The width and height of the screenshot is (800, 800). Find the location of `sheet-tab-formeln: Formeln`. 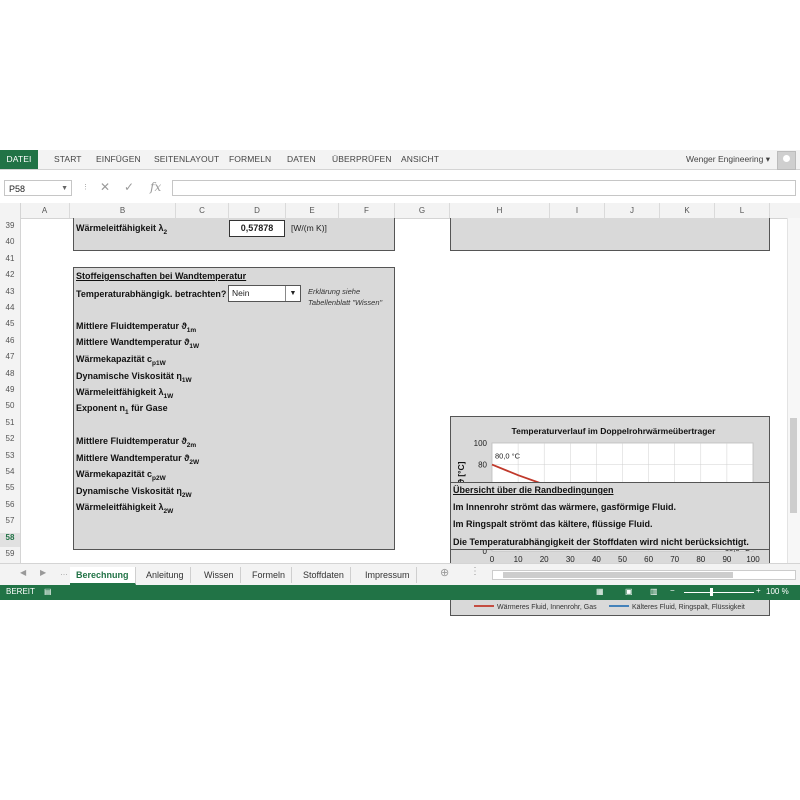

sheet-tab-formeln: Formeln is located at coordinates (269, 575).